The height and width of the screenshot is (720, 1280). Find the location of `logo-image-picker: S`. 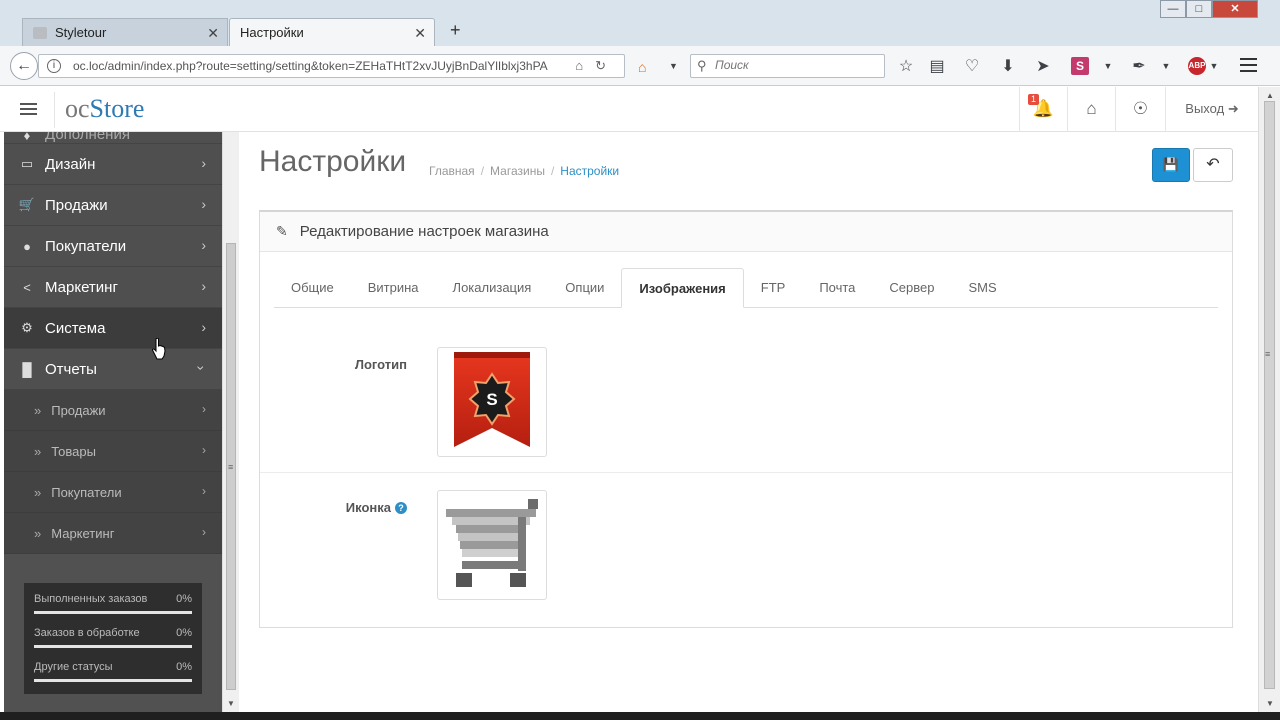

logo-image-picker: S is located at coordinates (492, 402).